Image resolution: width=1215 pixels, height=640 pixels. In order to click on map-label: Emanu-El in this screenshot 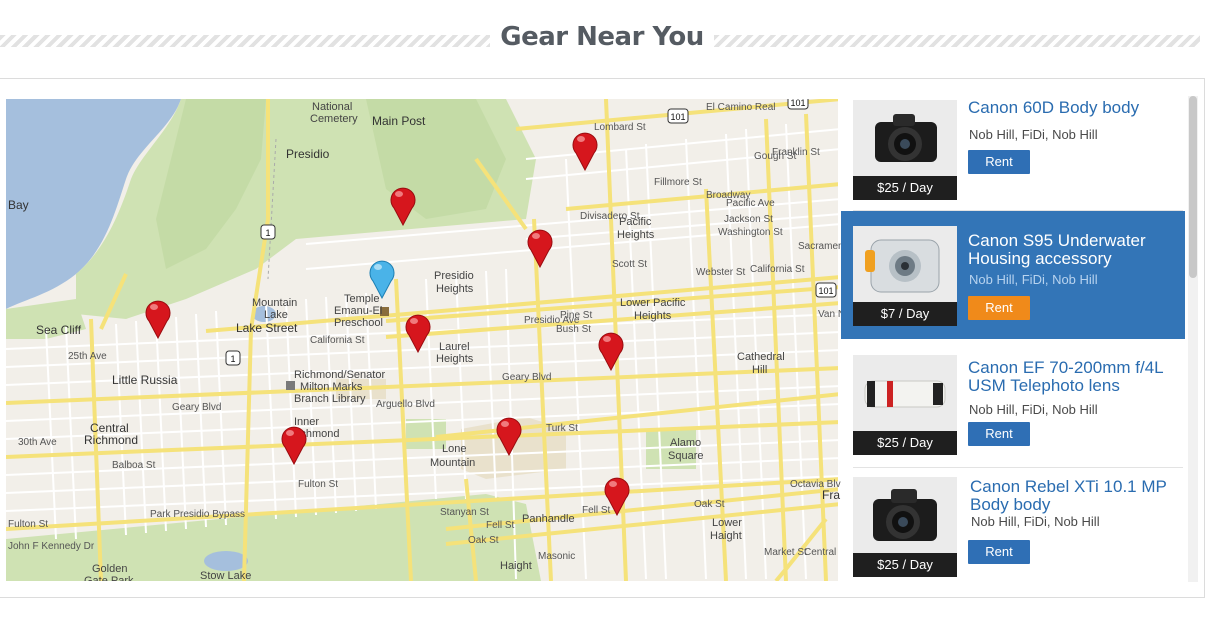, I will do `click(358, 311)`.